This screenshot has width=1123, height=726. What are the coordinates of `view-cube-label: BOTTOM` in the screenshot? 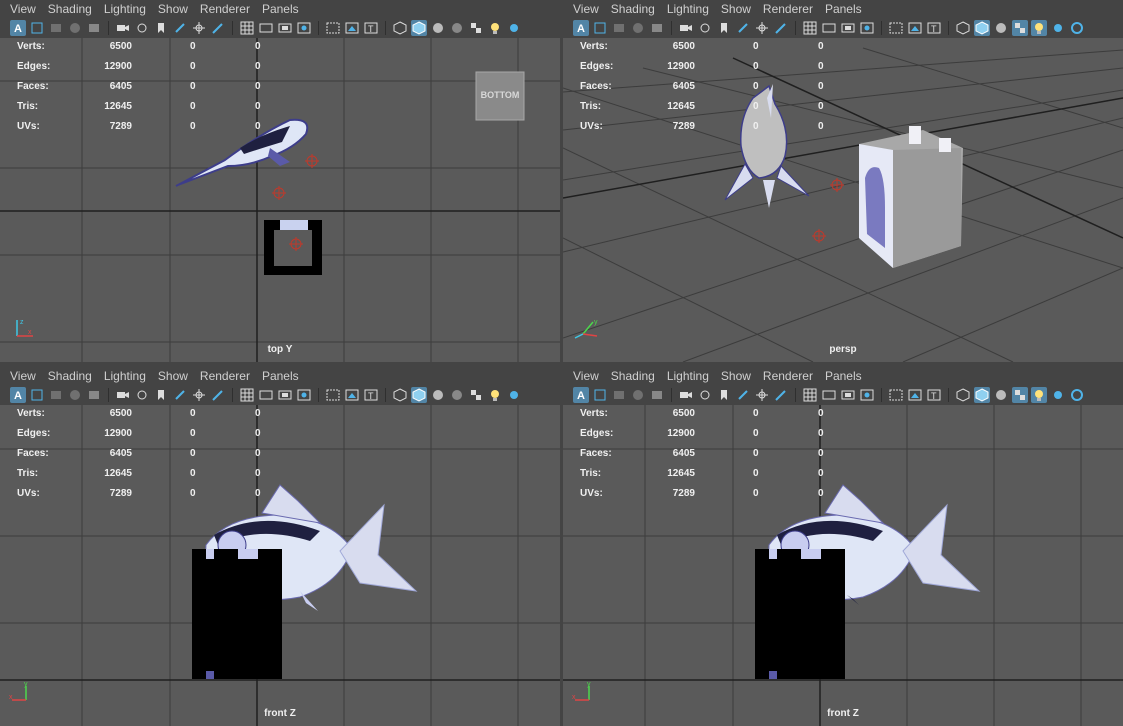 It's located at (500, 95).